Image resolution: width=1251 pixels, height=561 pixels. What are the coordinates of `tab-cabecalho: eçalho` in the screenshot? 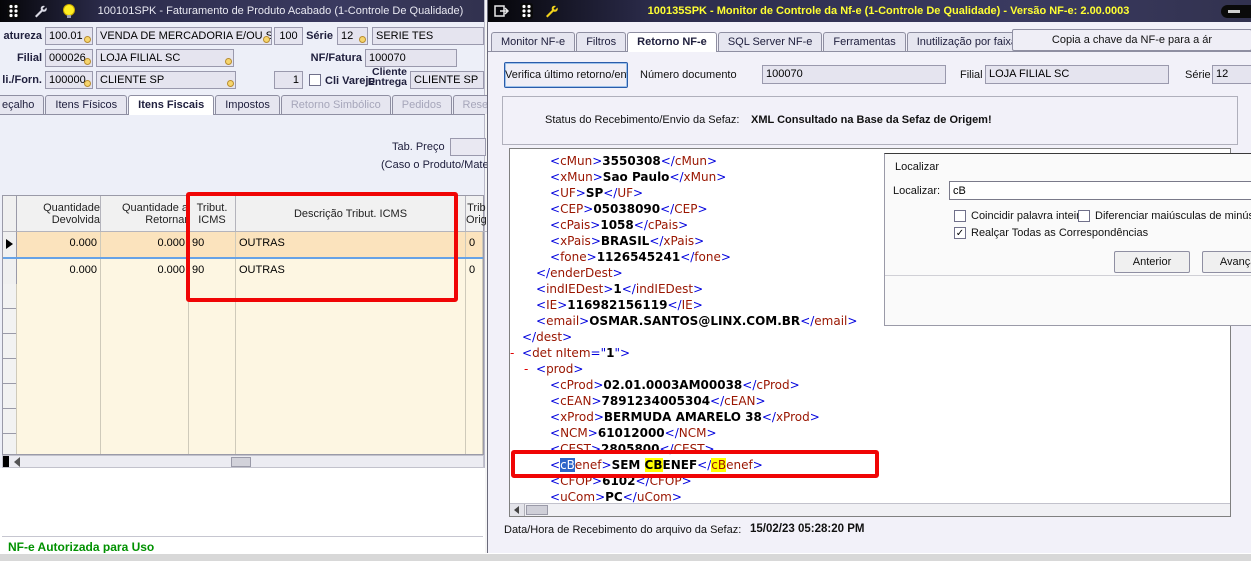 It's located at (22, 104).